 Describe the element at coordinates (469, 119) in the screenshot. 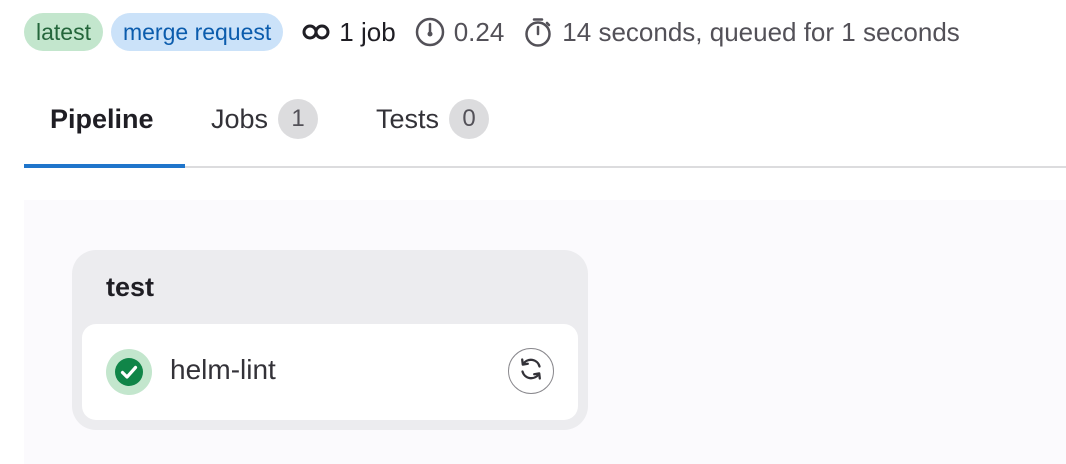

I see `tests-count-badge: 0` at that location.